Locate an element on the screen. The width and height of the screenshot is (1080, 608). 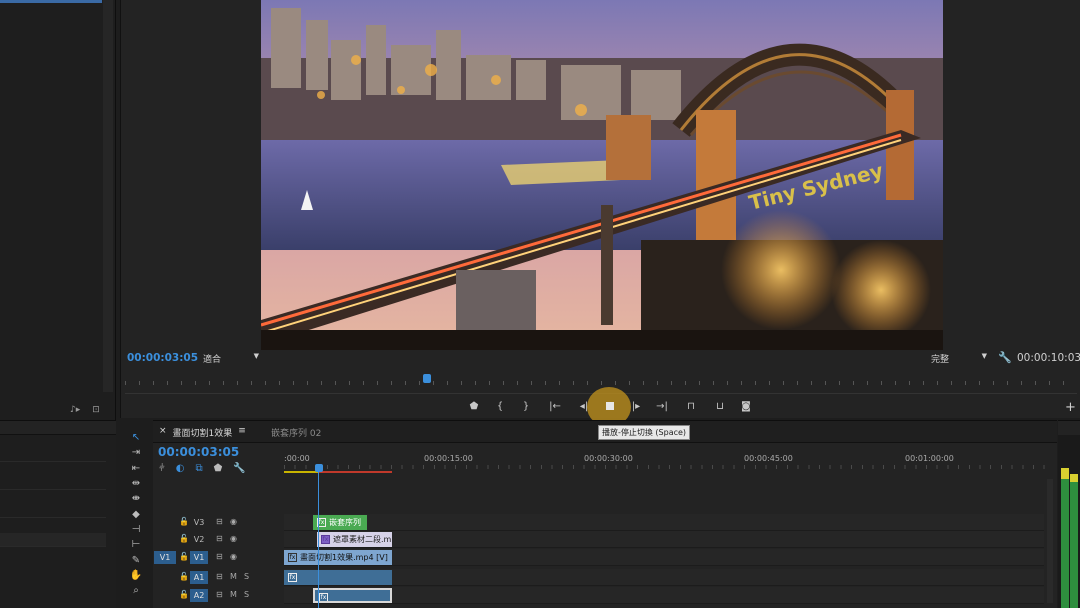
monitor-playhead is located at coordinates (427, 378).